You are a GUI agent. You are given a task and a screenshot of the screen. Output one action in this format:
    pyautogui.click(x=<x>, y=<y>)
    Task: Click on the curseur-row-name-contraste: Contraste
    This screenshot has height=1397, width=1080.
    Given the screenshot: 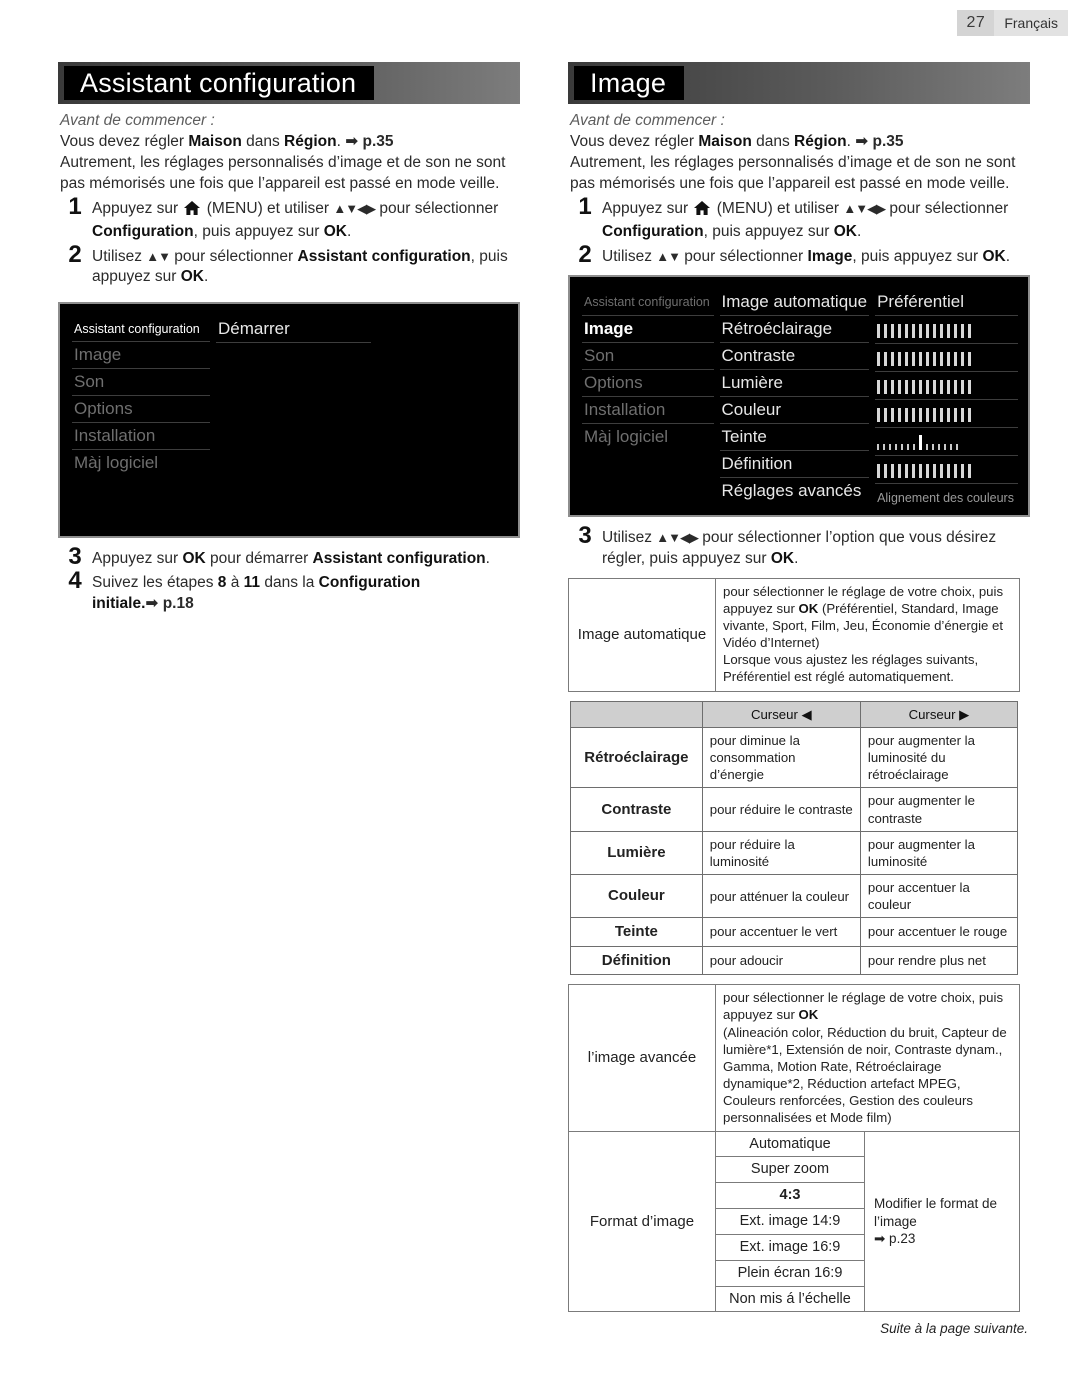 What is the action you would take?
    pyautogui.click(x=636, y=809)
    